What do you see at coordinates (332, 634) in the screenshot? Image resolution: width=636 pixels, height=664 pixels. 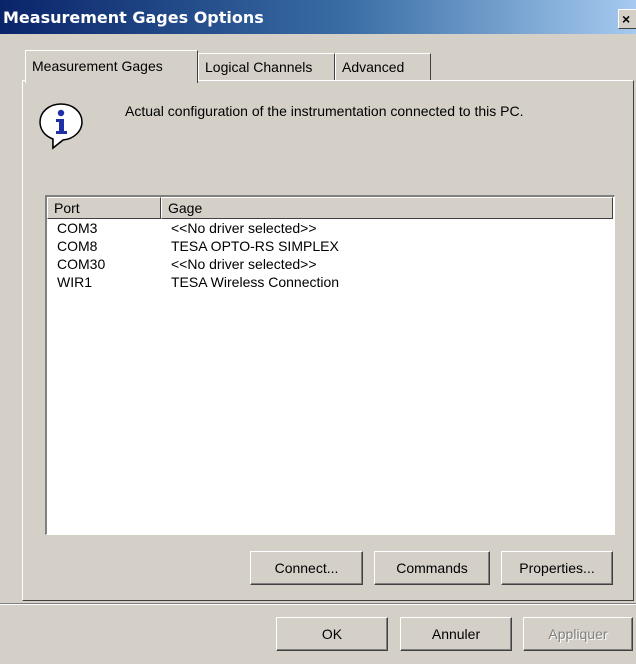 I see `ok-button: OK` at bounding box center [332, 634].